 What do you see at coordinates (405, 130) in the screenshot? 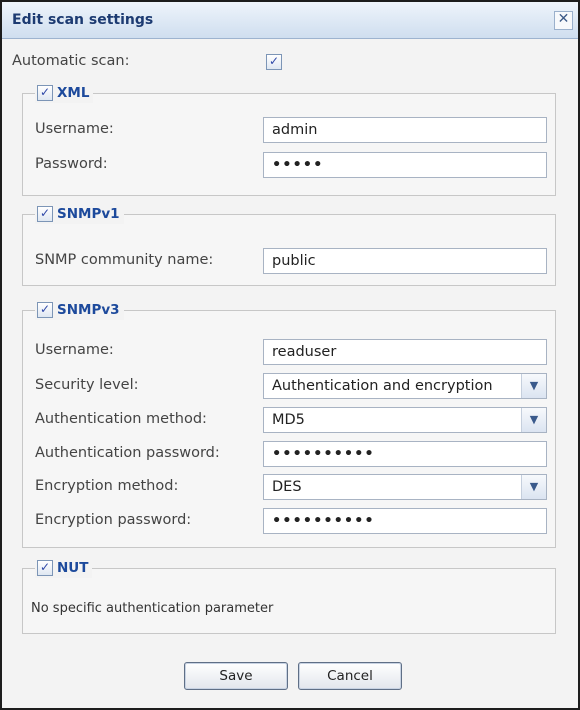
I see `xml-username-input` at bounding box center [405, 130].